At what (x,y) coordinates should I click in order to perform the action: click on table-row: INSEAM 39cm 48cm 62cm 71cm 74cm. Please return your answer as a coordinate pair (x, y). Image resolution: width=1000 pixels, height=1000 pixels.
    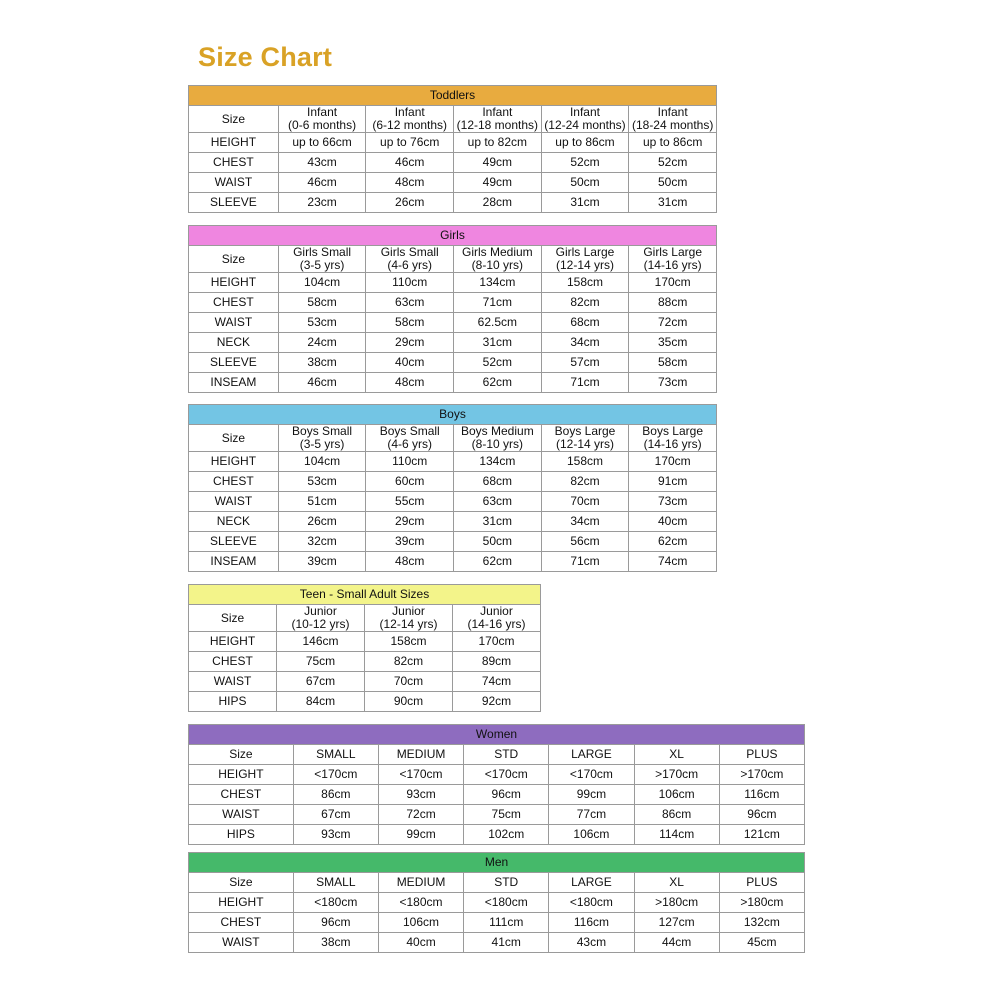
    Looking at the image, I should click on (452, 561).